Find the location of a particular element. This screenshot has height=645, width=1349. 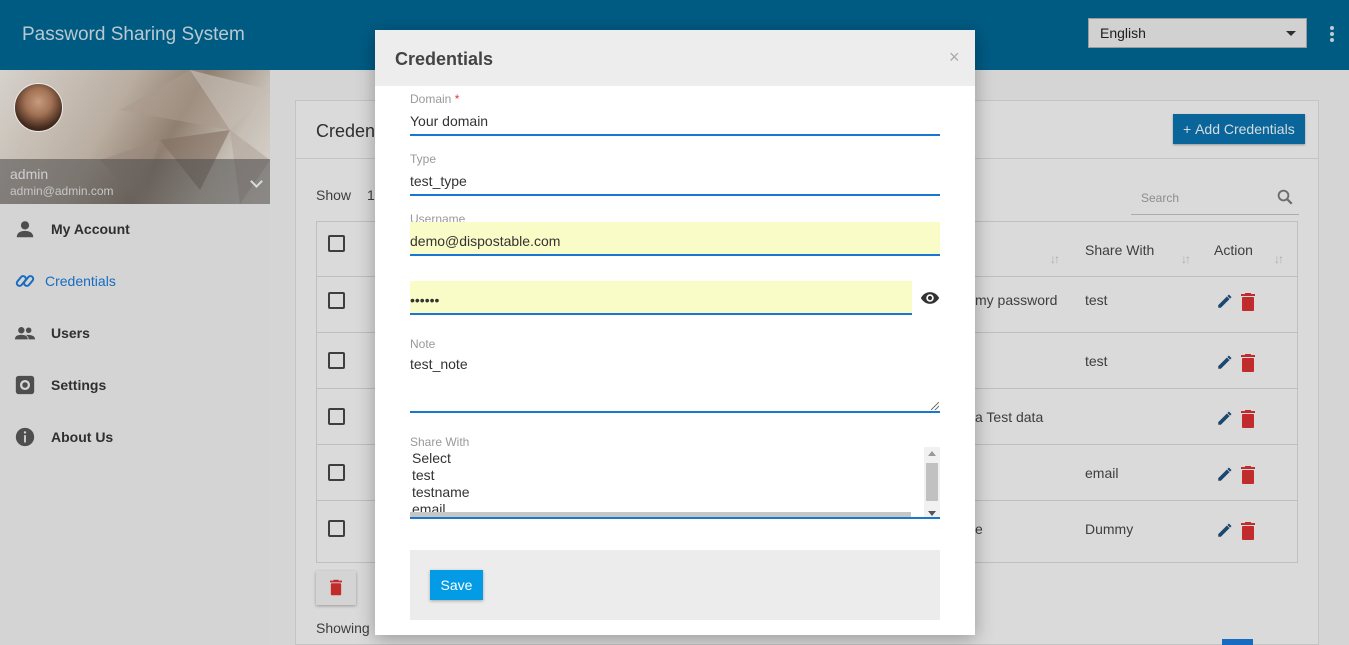

username-input is located at coordinates (675, 239).